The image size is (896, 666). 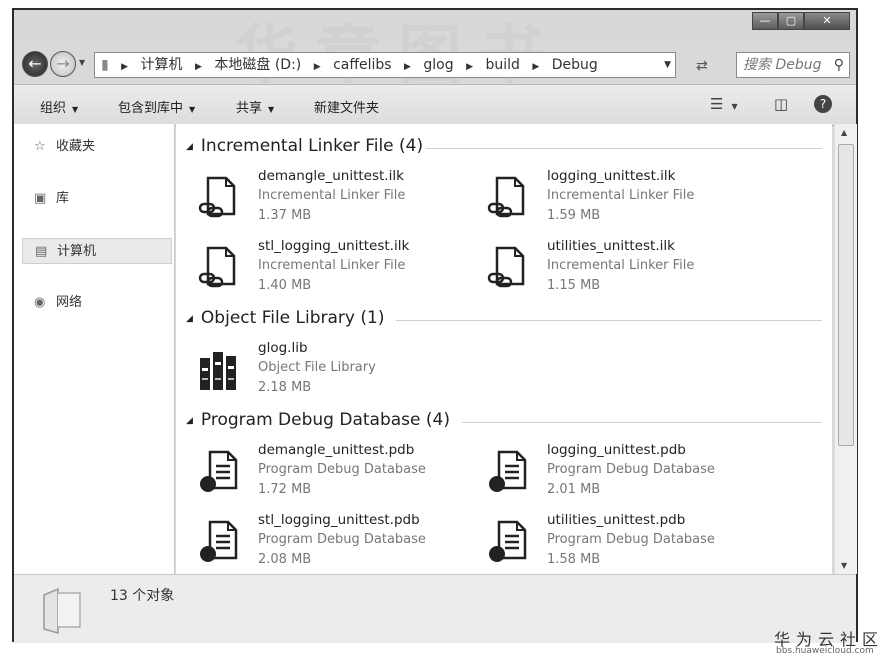 I want to click on file-size: 2.01 MB, so click(x=574, y=489).